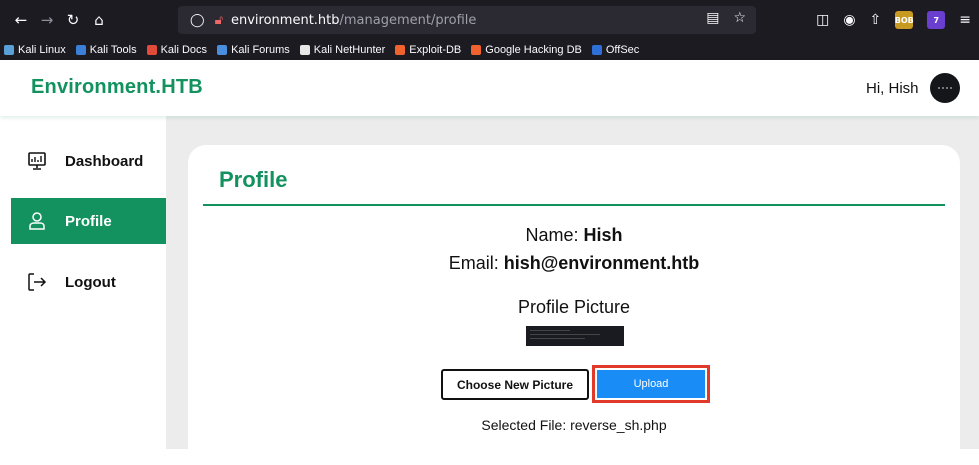 Image resolution: width=979 pixels, height=465 pixels. I want to click on avatar-image, so click(945, 88).